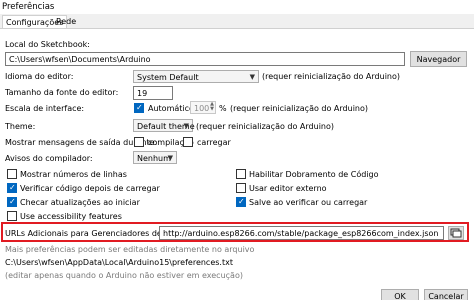 Image resolution: width=474 pixels, height=300 pixels. What do you see at coordinates (400, 294) in the screenshot?
I see `ok-button: OK` at bounding box center [400, 294].